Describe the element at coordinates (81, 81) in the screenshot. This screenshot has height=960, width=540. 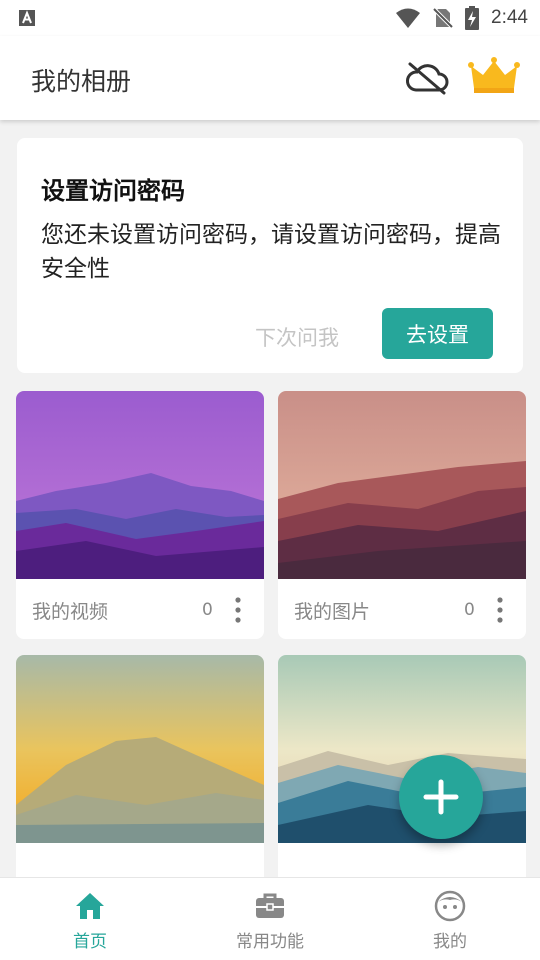
I see `page-title: 我的相册` at that location.